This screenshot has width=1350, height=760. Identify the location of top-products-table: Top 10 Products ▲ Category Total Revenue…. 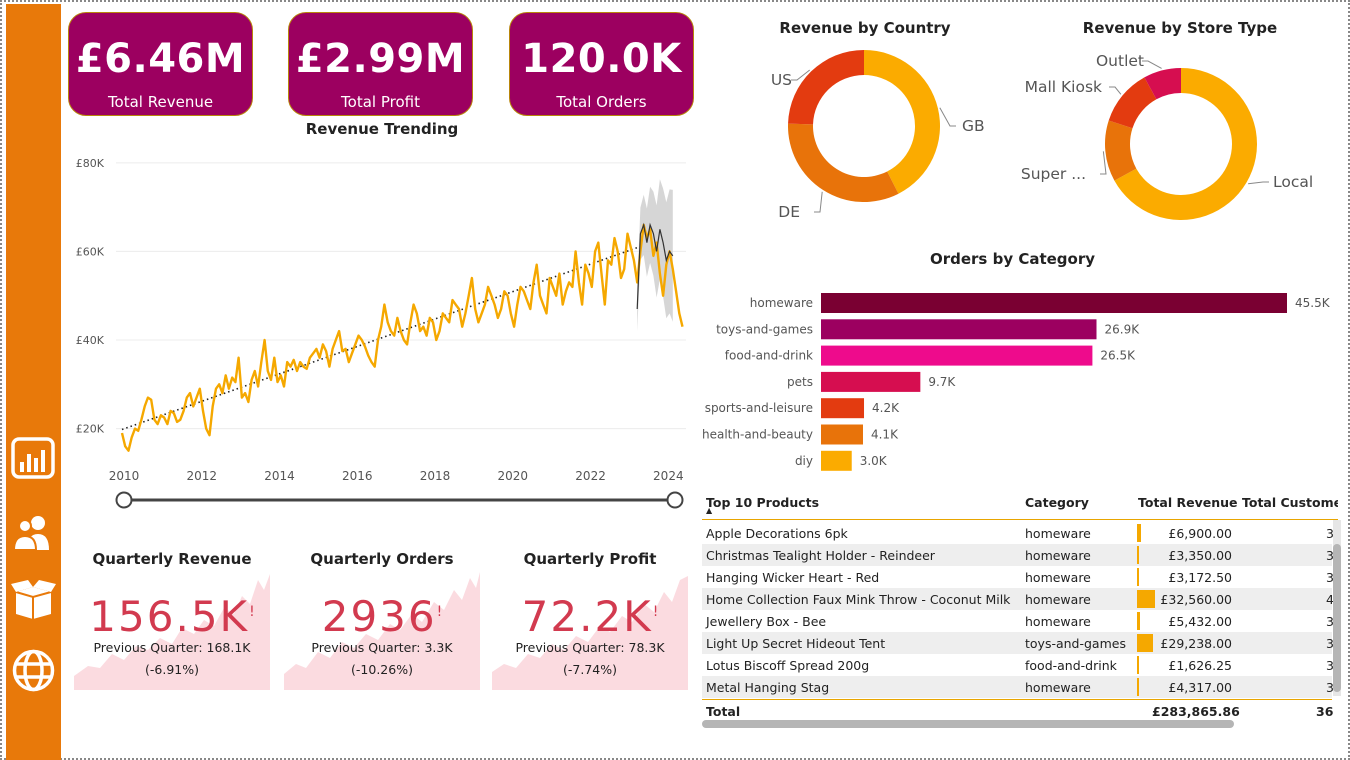
(1020, 606).